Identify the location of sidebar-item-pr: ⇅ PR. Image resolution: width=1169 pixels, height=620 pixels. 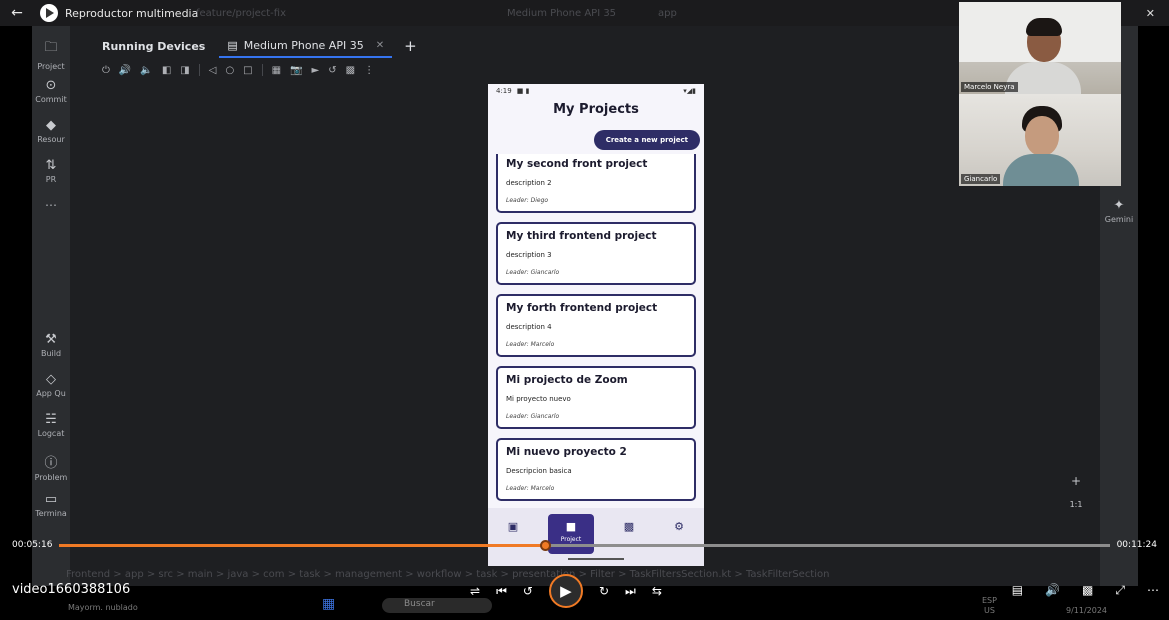
(51, 171).